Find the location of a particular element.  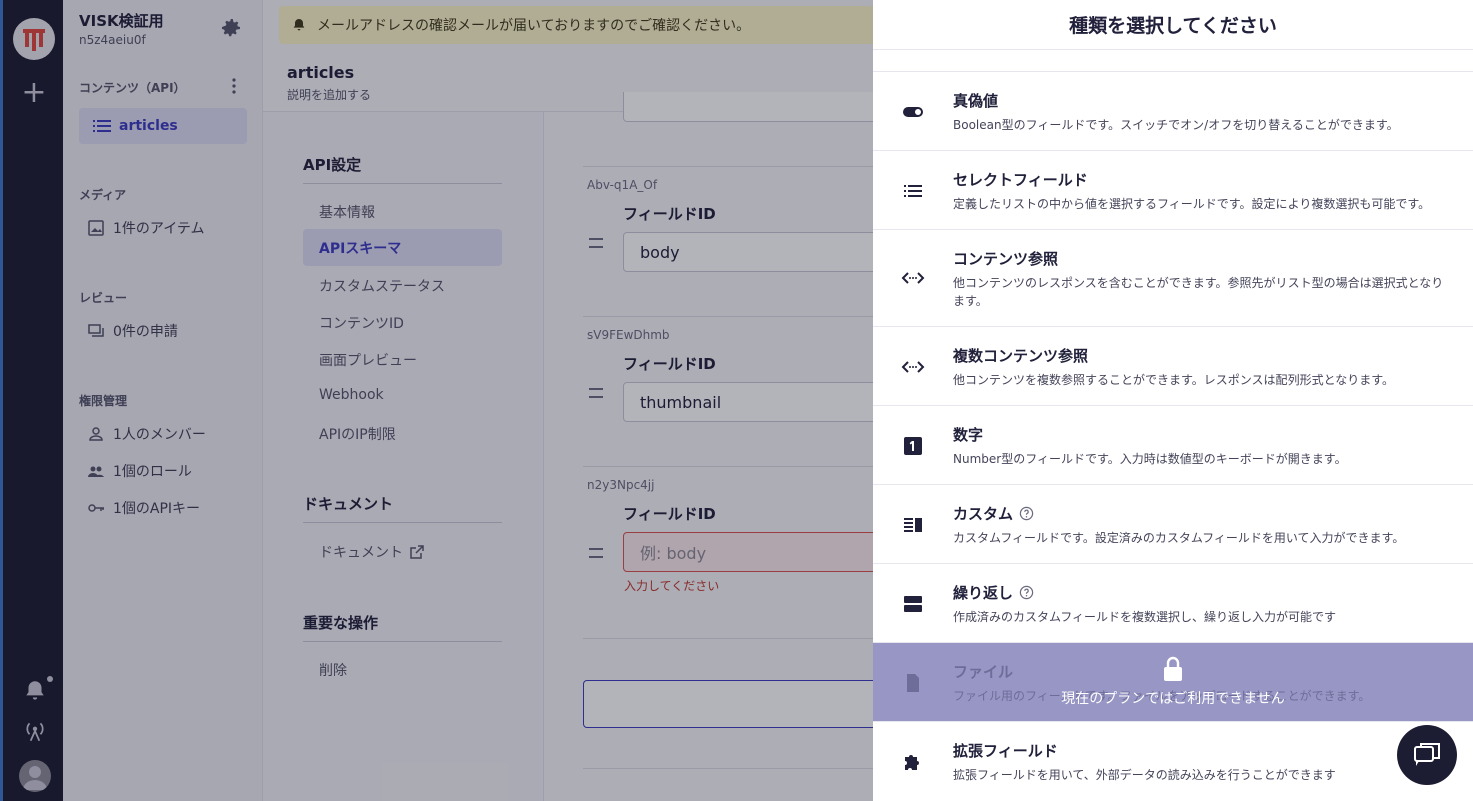

option-name: 数字 is located at coordinates (968, 435).